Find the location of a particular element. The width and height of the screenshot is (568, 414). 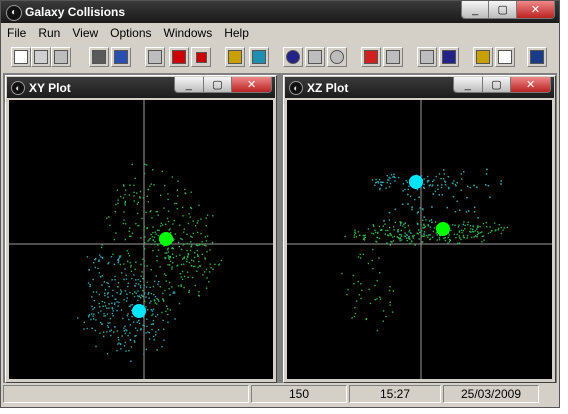

xz-minimize-button: _ is located at coordinates (468, 84).